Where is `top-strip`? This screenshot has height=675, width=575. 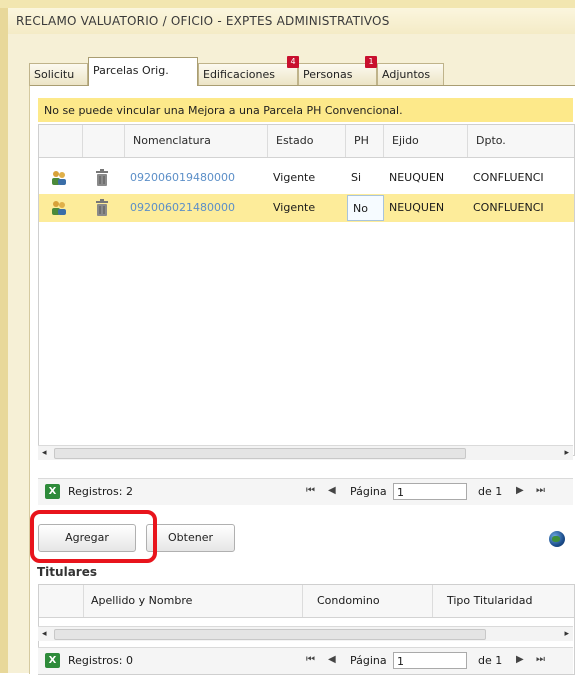 top-strip is located at coordinates (287, 4).